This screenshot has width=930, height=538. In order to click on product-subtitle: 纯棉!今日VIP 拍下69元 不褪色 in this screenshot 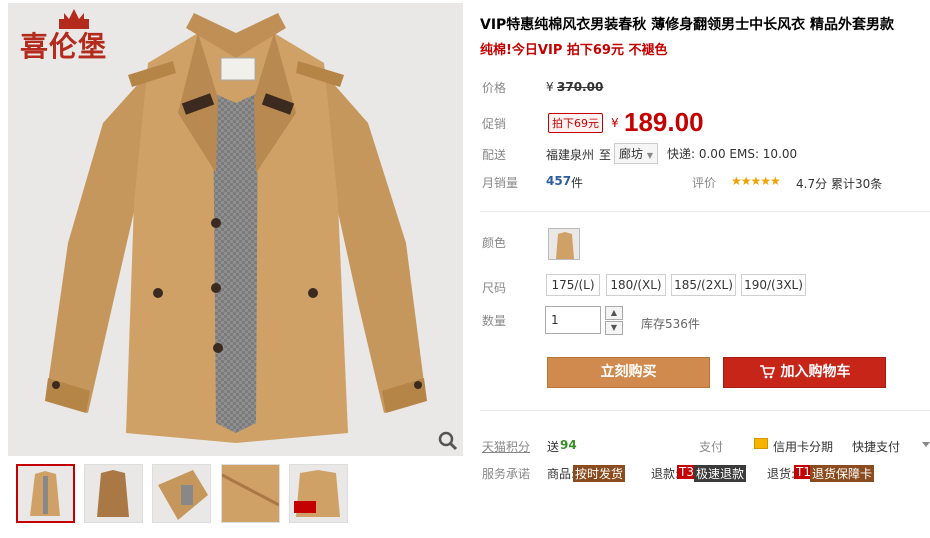, I will do `click(574, 50)`.